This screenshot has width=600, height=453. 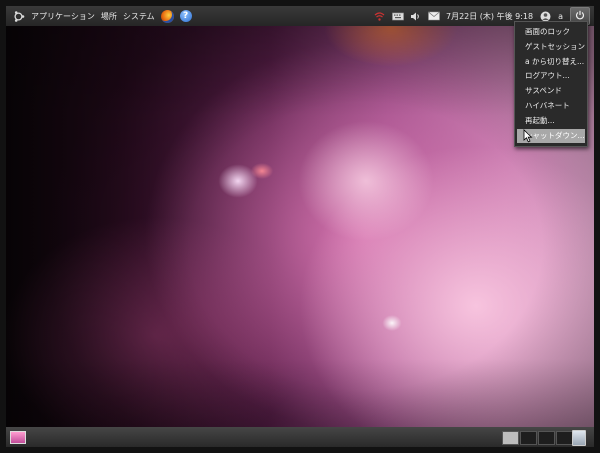 What do you see at coordinates (63, 16) in the screenshot?
I see `applications-menu: アプリケーション` at bounding box center [63, 16].